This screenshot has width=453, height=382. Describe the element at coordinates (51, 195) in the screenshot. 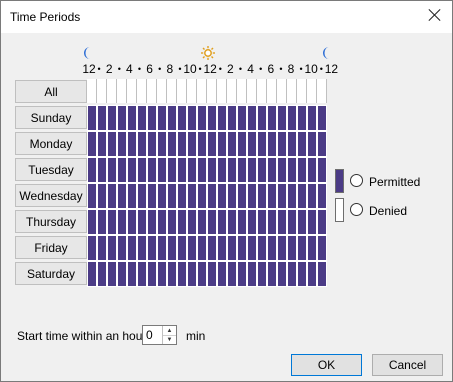

I see `day-button-wednesday: Wednesday` at that location.